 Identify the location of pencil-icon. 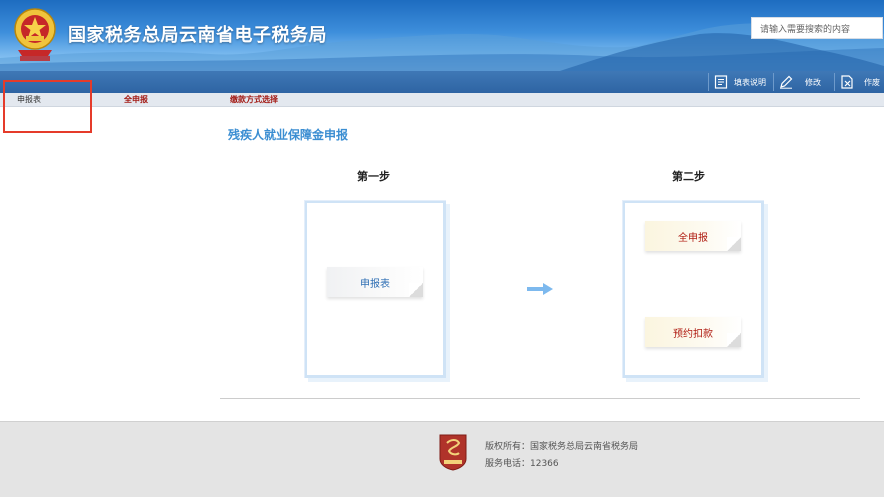
(786, 82).